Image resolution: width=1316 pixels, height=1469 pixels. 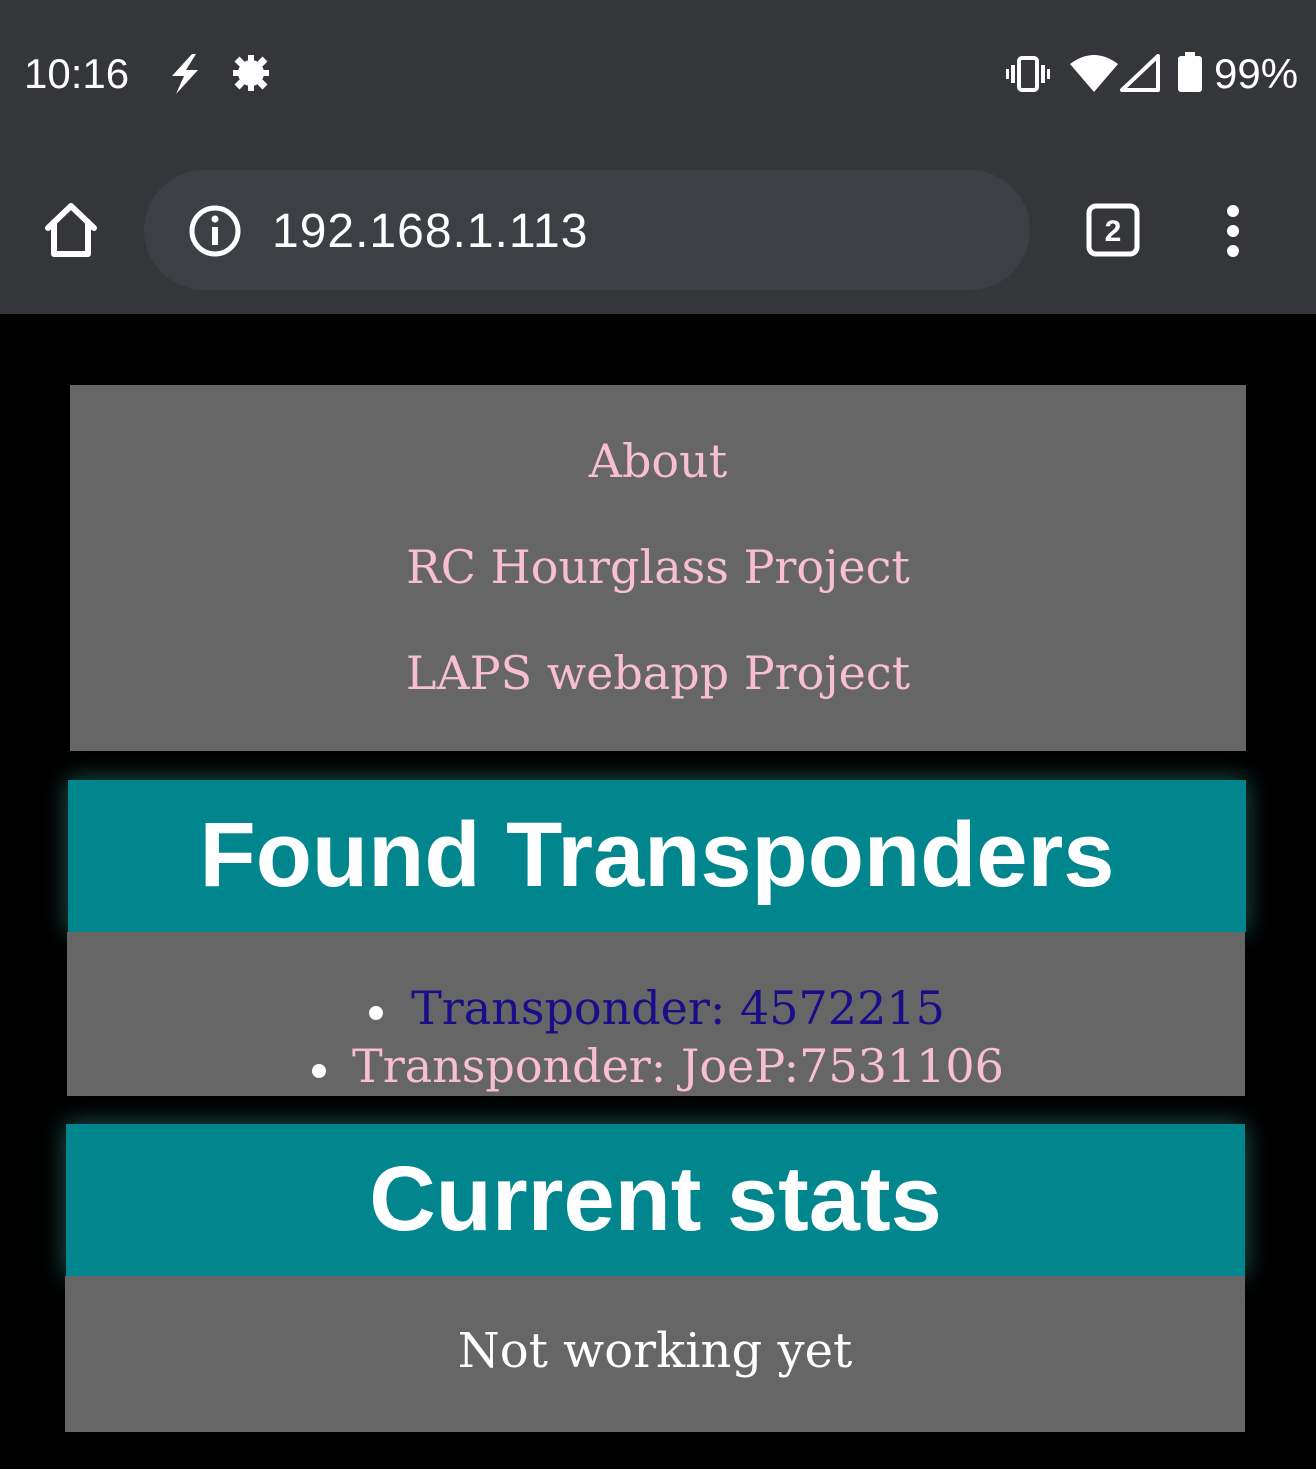 I want to click on status-time: 10:16, so click(x=77, y=73).